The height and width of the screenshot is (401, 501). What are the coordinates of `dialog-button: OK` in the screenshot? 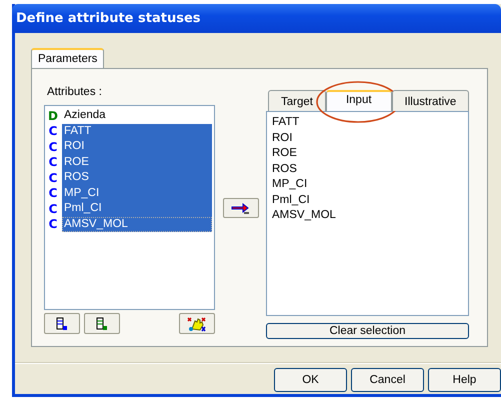 It's located at (310, 380).